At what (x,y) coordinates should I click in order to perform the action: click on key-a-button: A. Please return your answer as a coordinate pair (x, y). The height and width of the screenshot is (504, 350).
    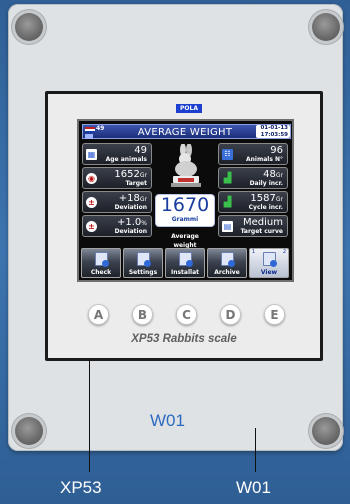
    Looking at the image, I should click on (98, 314).